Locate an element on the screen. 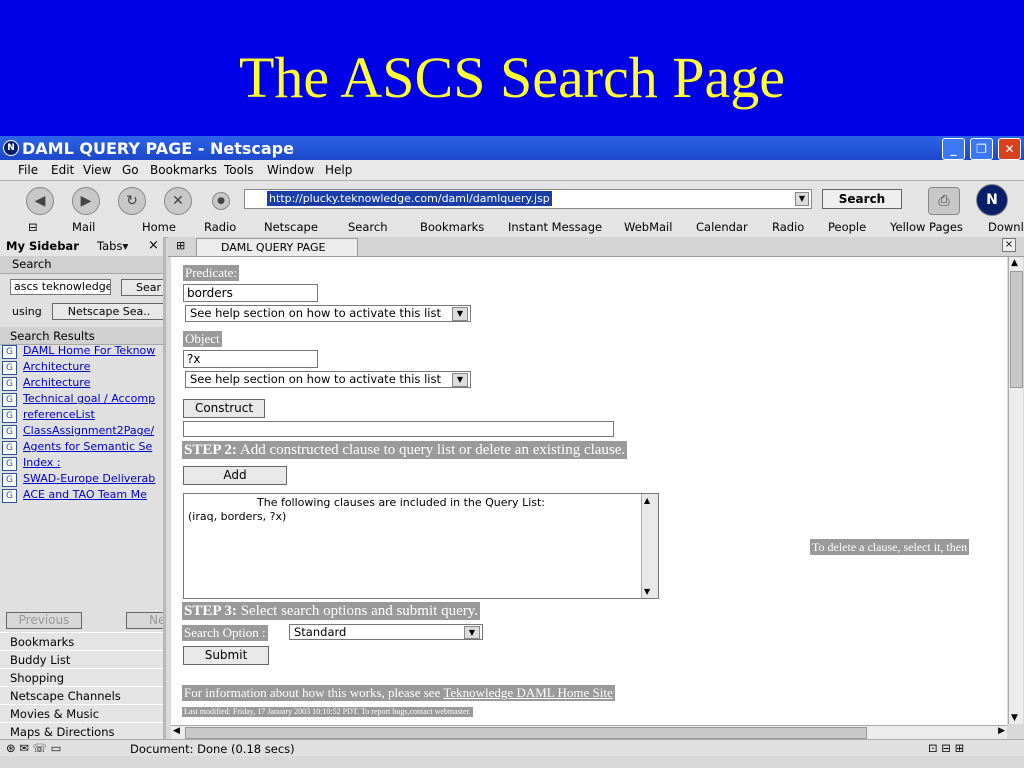 This screenshot has width=1024, height=768. menu-window: Window is located at coordinates (290, 170).